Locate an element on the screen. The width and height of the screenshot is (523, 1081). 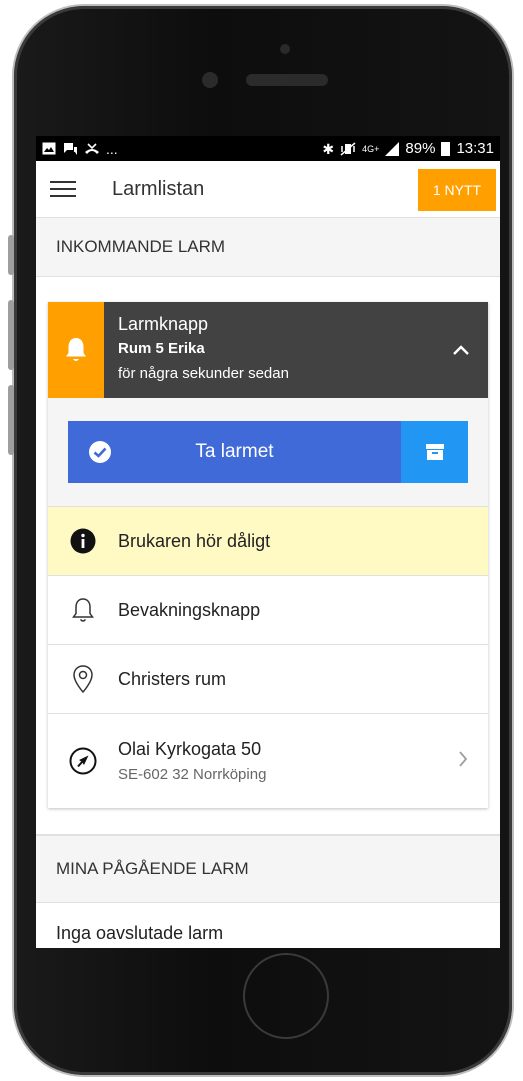
chevron-right-icon is located at coordinates (463, 758).